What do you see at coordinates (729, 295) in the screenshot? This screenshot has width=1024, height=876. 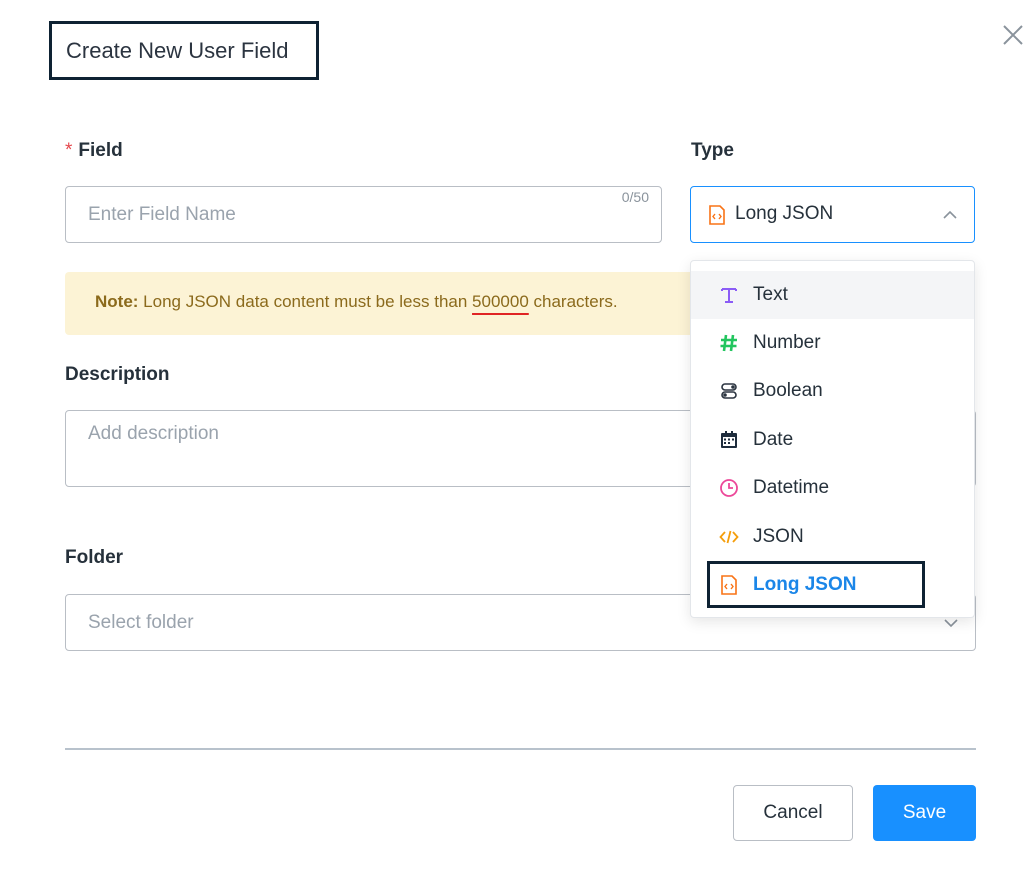 I see `text-icon` at bounding box center [729, 295].